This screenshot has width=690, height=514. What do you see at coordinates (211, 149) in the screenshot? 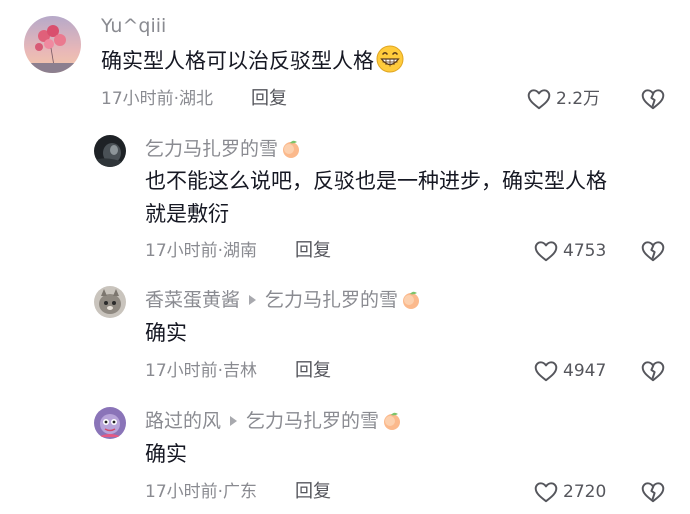
I see `username-text: 乞力马扎罗的雪` at bounding box center [211, 149].